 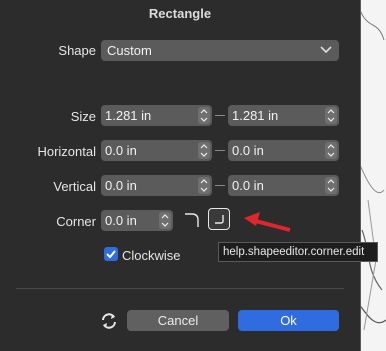 I want to click on horizontal-label: Horizontal, so click(x=66, y=151).